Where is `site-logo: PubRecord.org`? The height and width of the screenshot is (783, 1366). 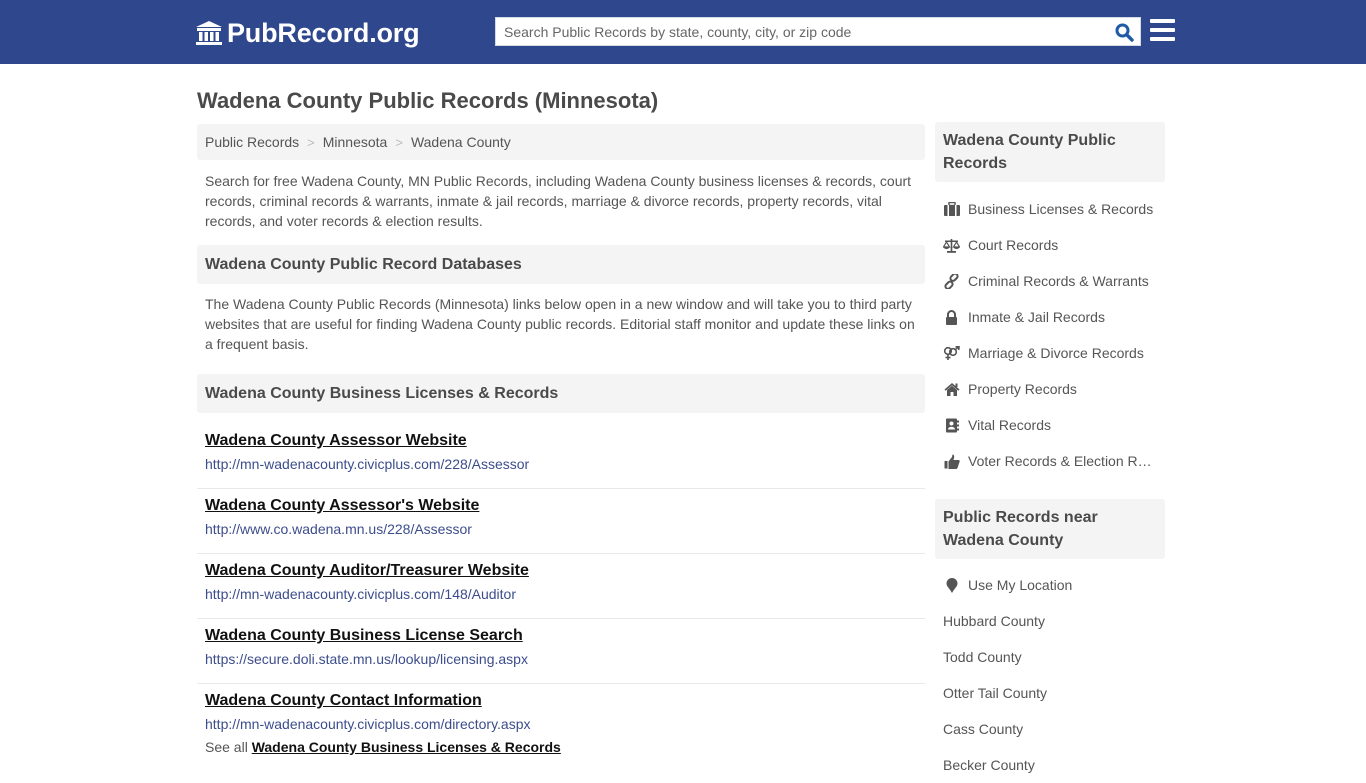
site-logo: PubRecord.org is located at coordinates (307, 33).